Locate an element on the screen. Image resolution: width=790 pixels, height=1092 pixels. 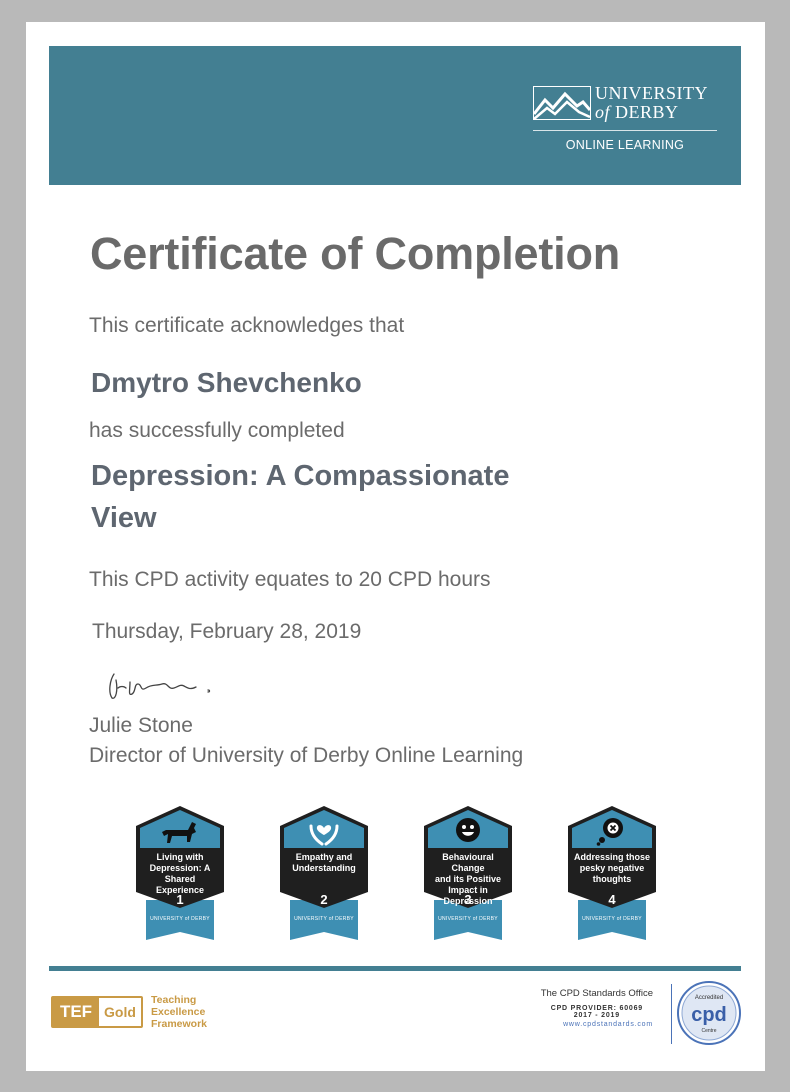
tef-gold-label: Gold is located at coordinates (120, 1012).